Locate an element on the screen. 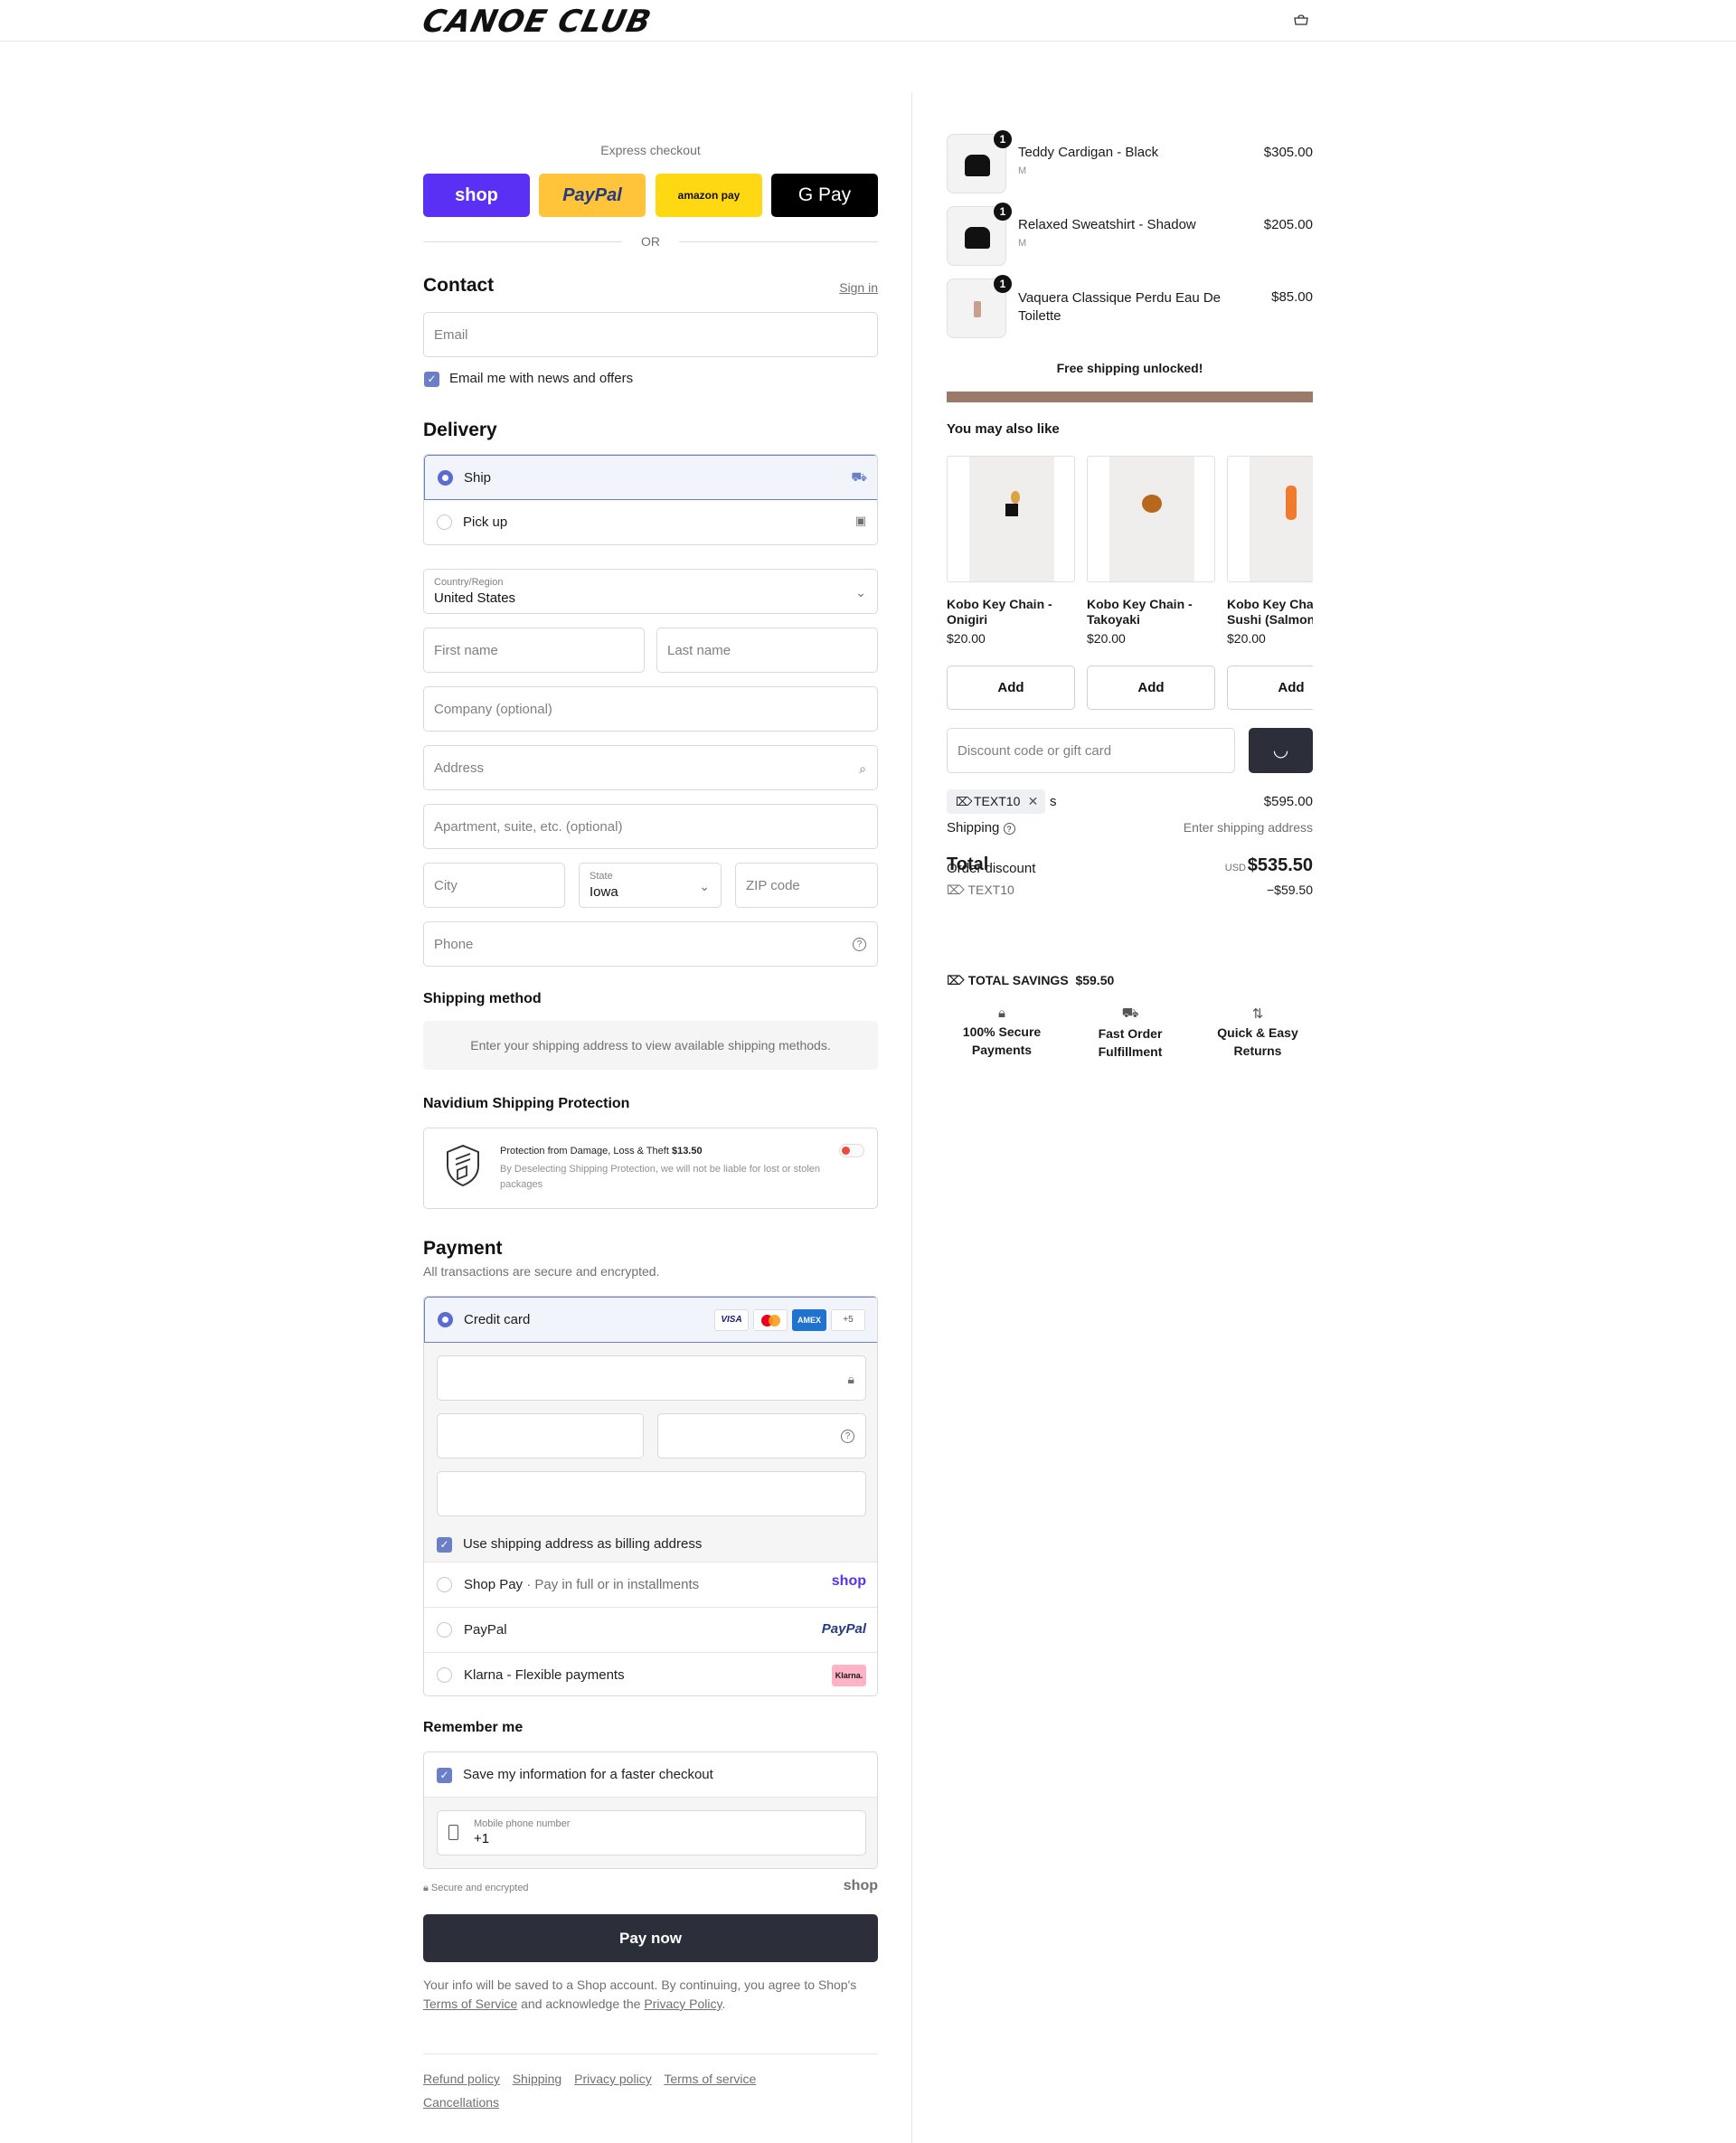  terms-of-service-link: Terms of service is located at coordinates (710, 2079).